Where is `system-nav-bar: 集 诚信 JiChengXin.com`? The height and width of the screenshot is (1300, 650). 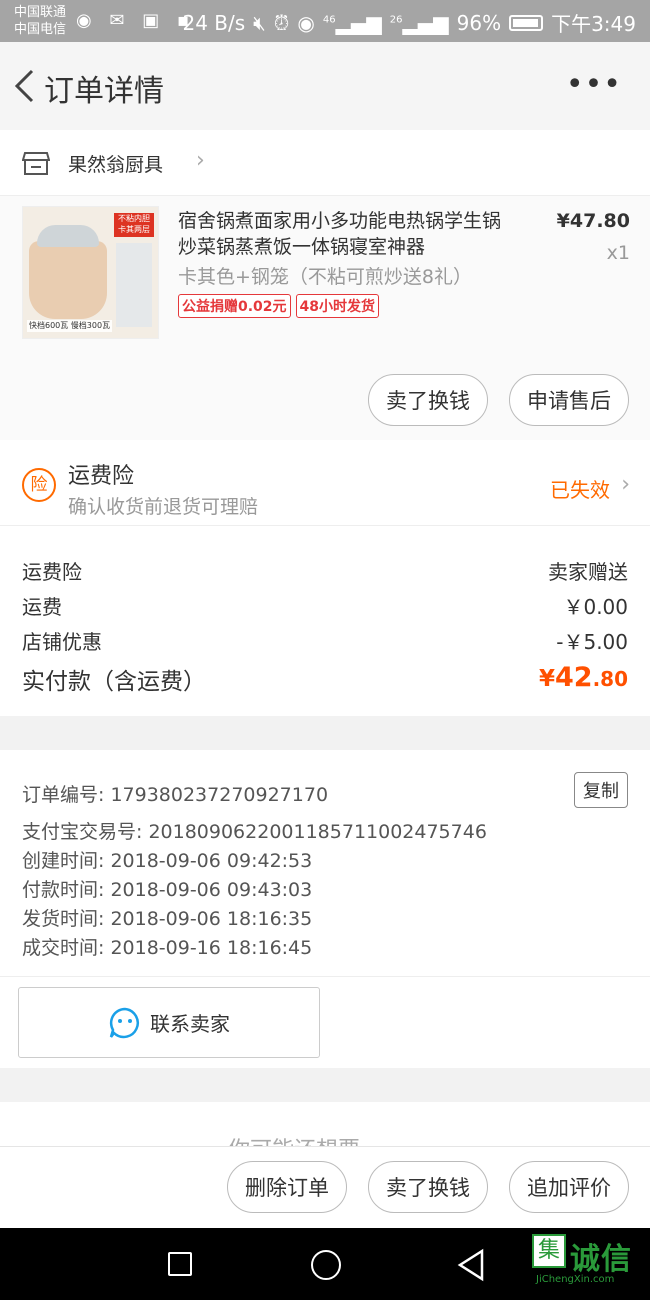 system-nav-bar: 集 诚信 JiChengXin.com is located at coordinates (325, 1264).